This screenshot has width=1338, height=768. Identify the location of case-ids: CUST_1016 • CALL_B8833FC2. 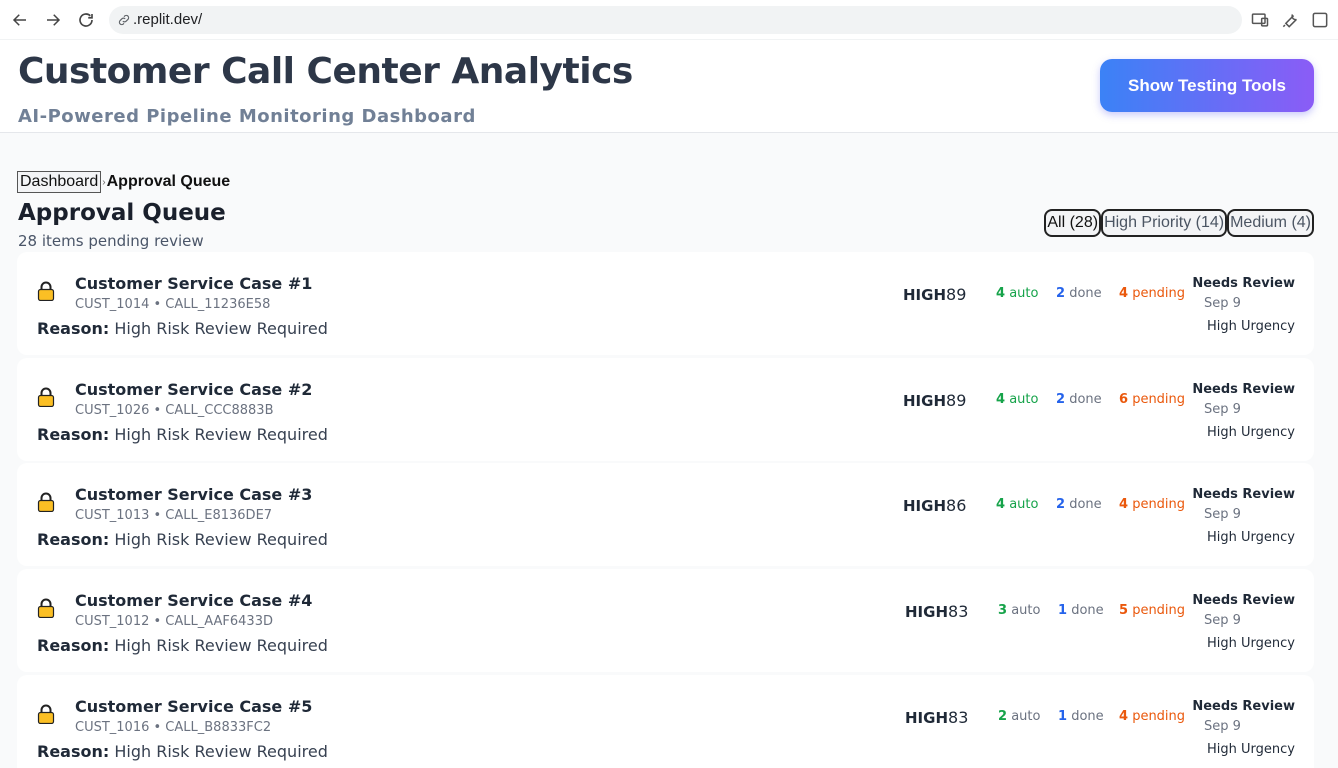
(173, 727).